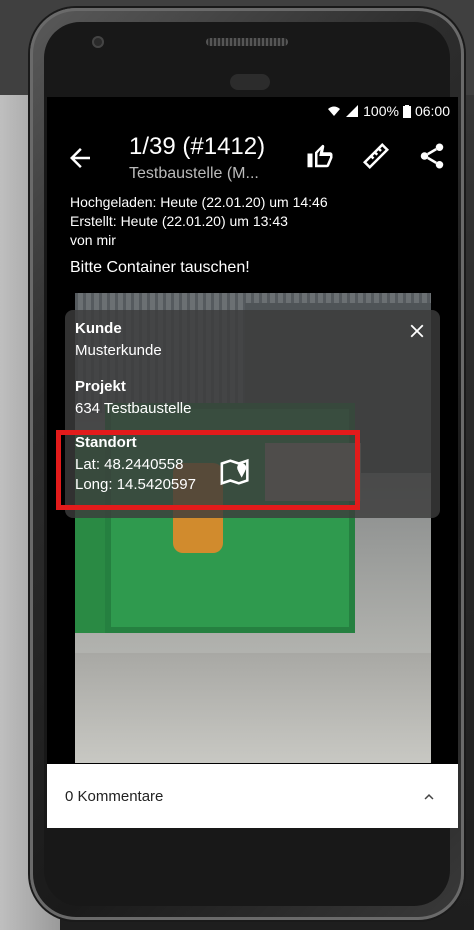  What do you see at coordinates (80, 158) in the screenshot?
I see `back-arrow-icon` at bounding box center [80, 158].